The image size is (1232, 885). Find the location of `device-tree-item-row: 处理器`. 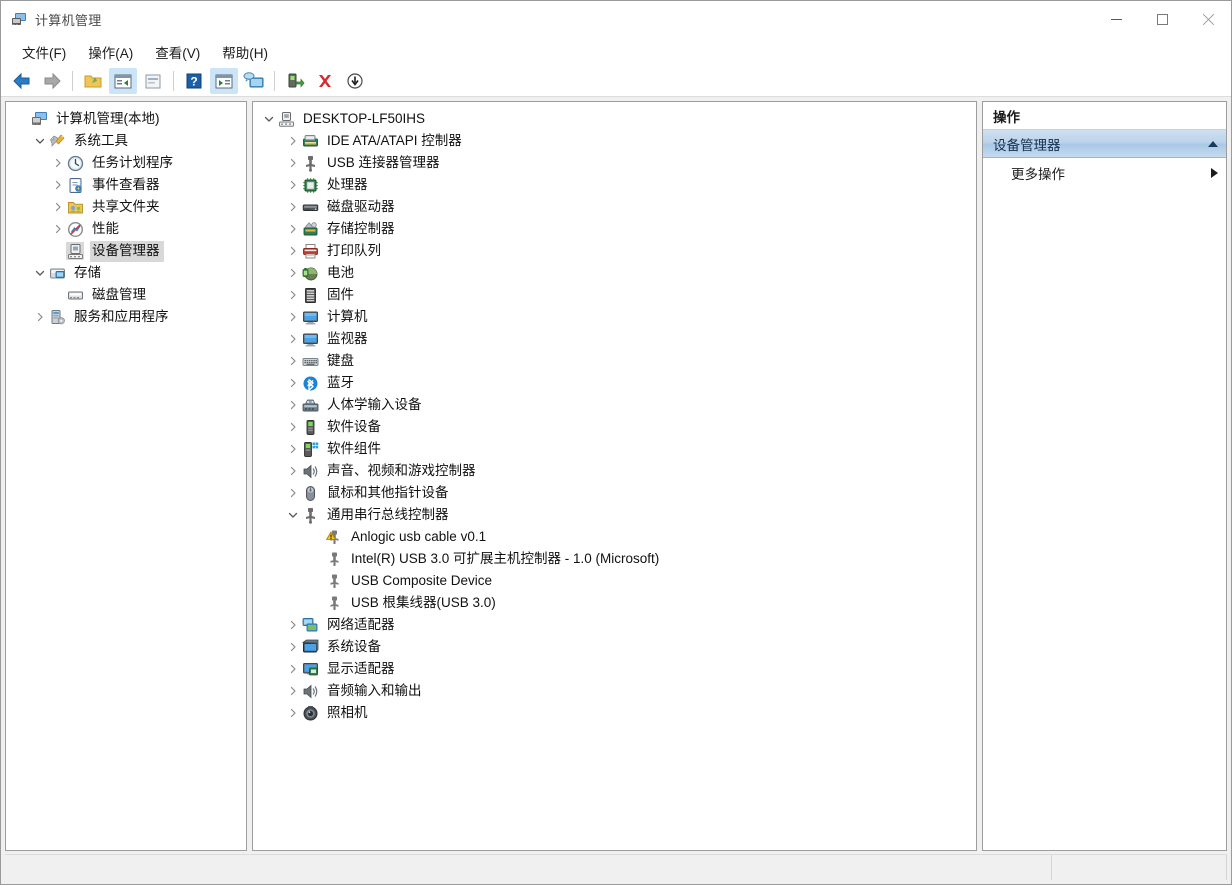

device-tree-item-row: 处理器 is located at coordinates (614, 185).